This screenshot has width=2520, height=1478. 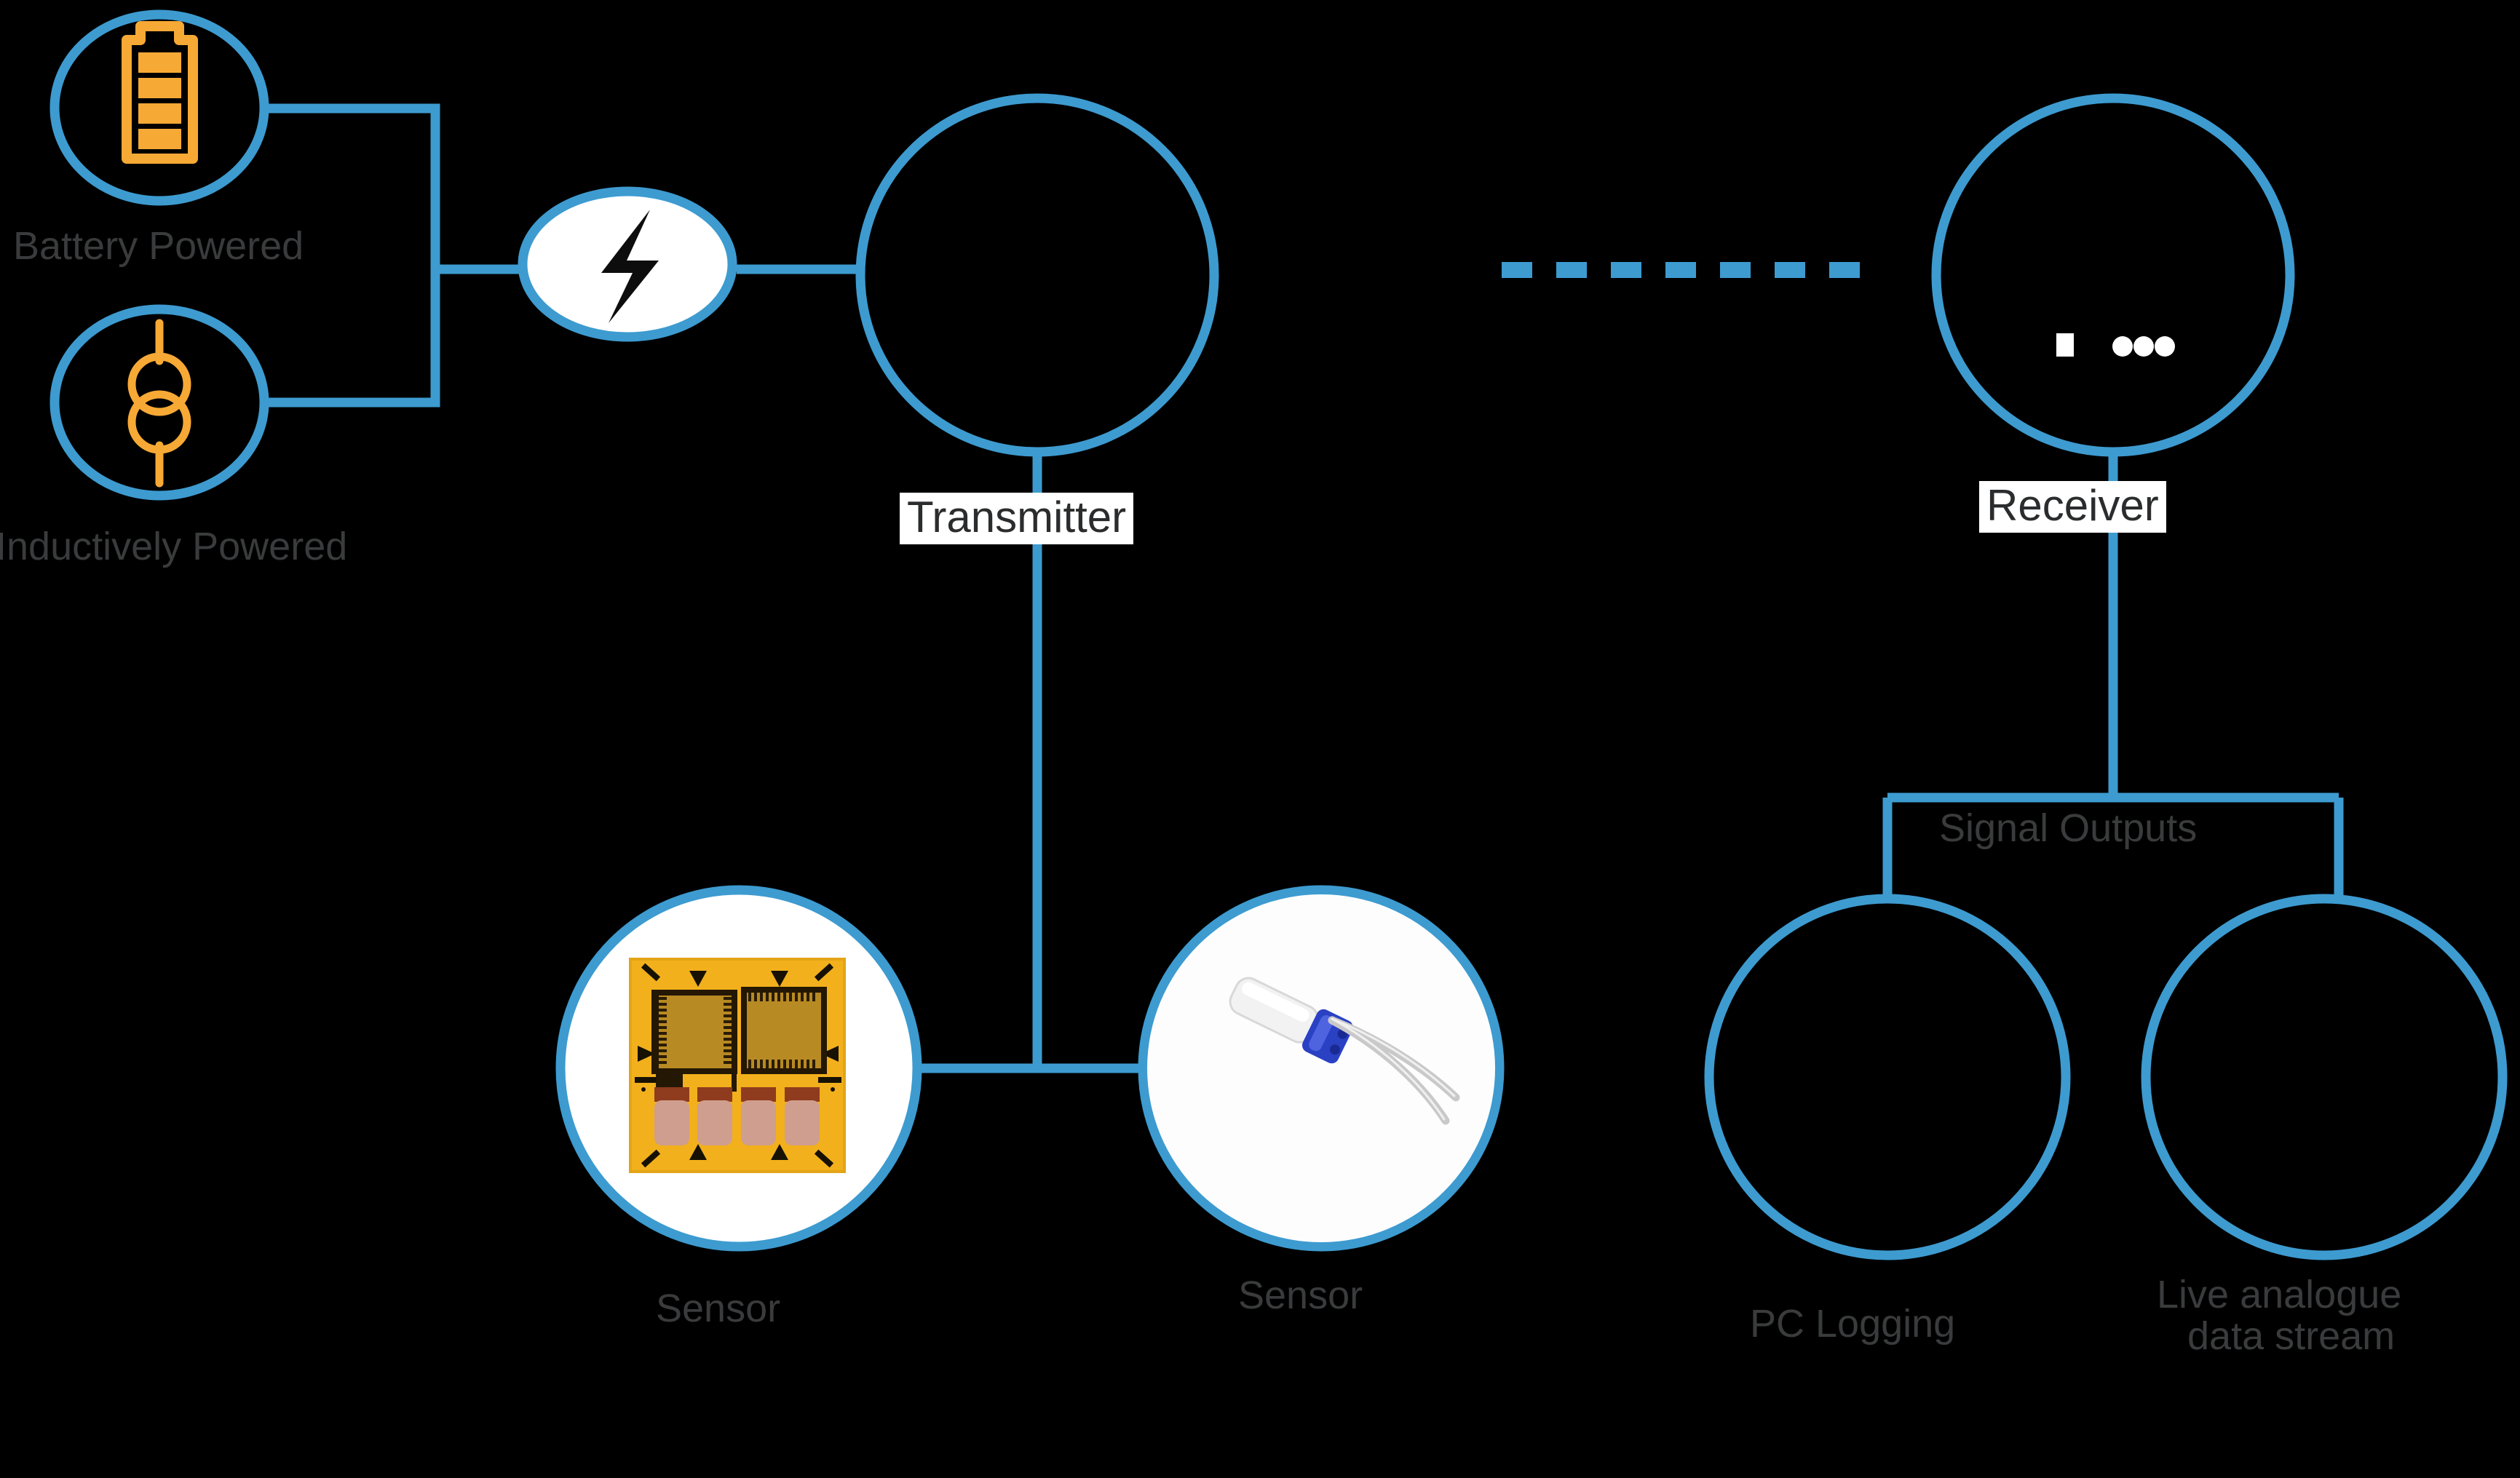 I want to click on label-sensor-rtd: Sensor, so click(x=1300, y=1295).